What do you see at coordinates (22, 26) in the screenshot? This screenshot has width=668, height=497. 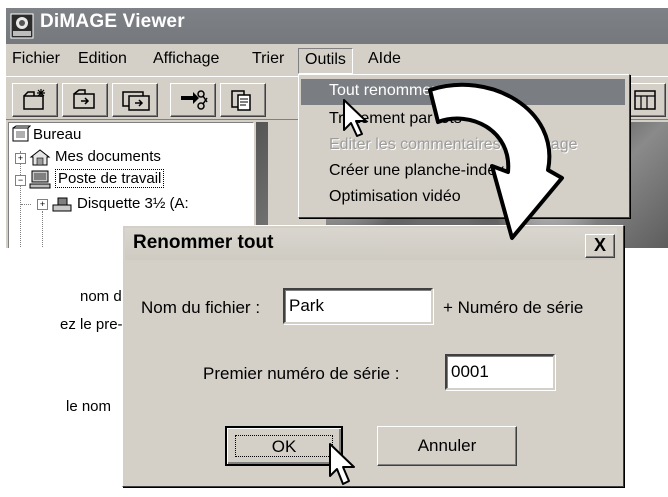 I see `app-icon` at bounding box center [22, 26].